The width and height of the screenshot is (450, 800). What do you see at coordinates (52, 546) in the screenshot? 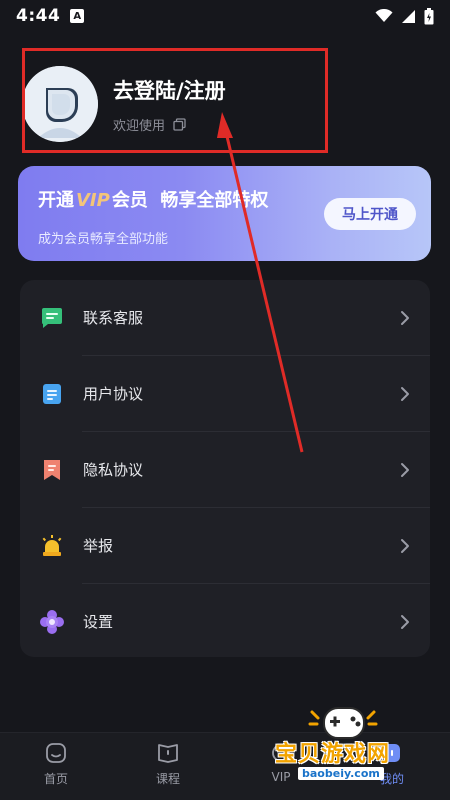
I see `alarm-icon` at bounding box center [52, 546].